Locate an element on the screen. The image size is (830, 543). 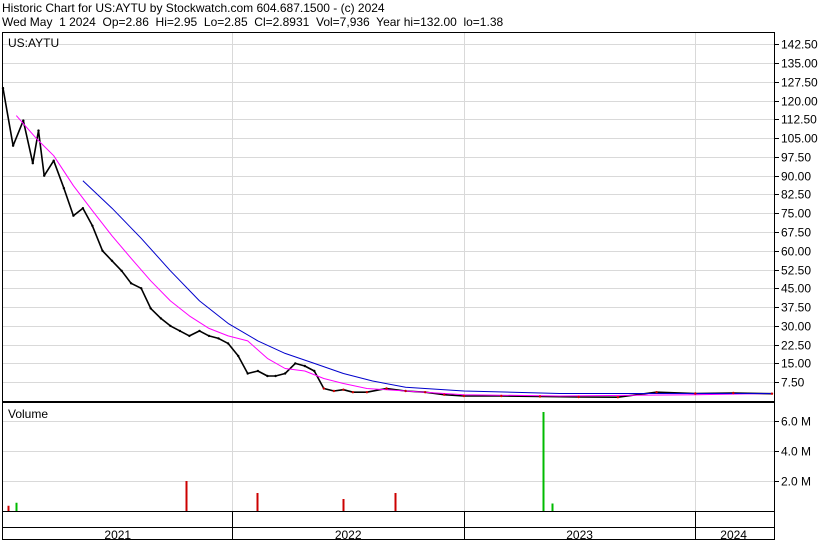
price-tick-label: 37.50 is located at coordinates (796, 308).